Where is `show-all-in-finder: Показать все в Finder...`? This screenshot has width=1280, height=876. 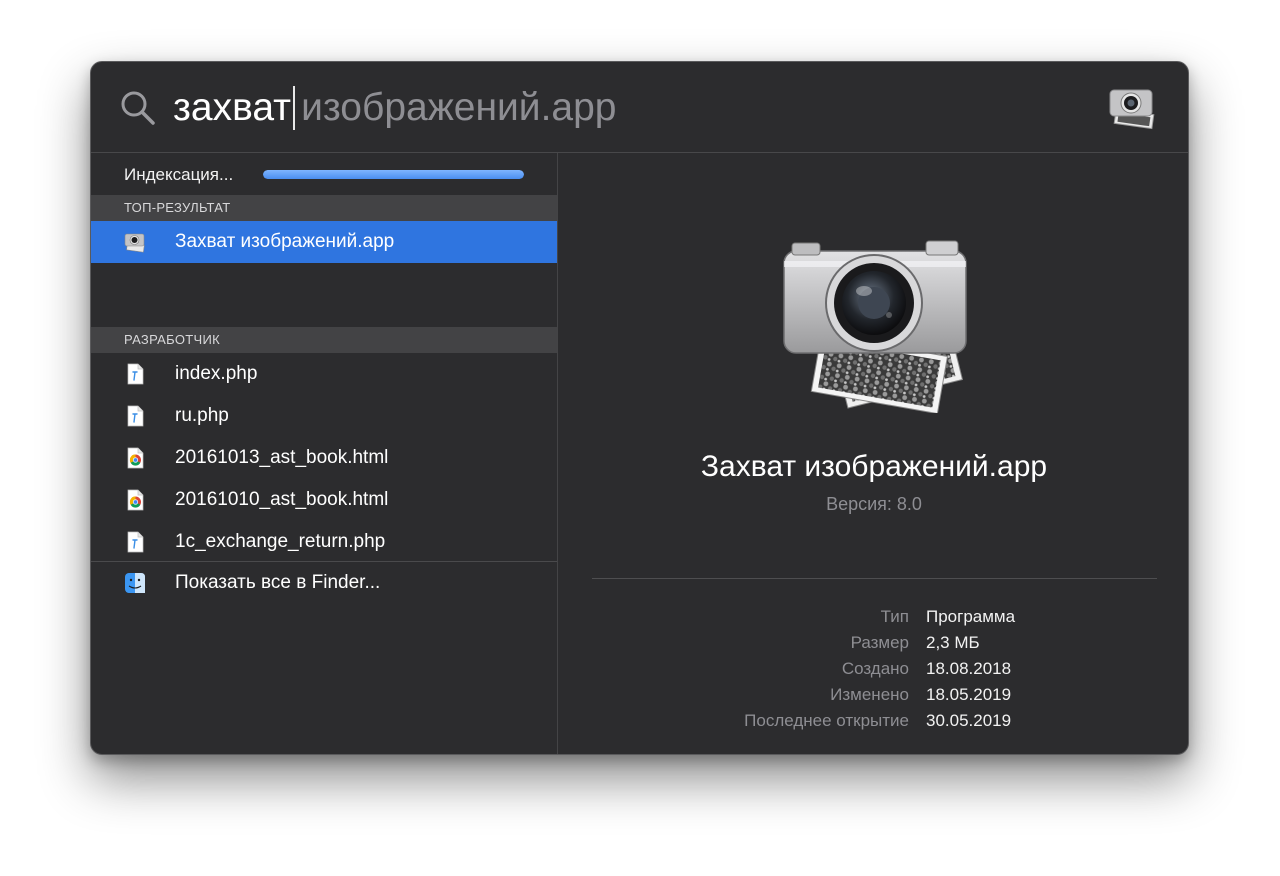
show-all-in-finder: Показать все в Finder... is located at coordinates (324, 583).